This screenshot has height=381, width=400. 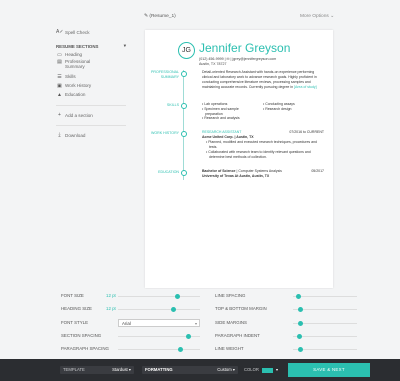 What do you see at coordinates (231, 322) in the screenshot?
I see `side-margins-label: SIDE MARGINS` at bounding box center [231, 322].